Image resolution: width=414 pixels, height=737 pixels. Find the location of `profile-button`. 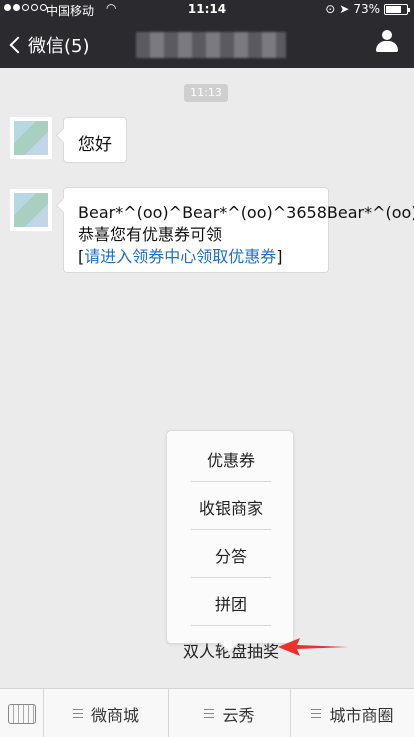

profile-button is located at coordinates (387, 42).